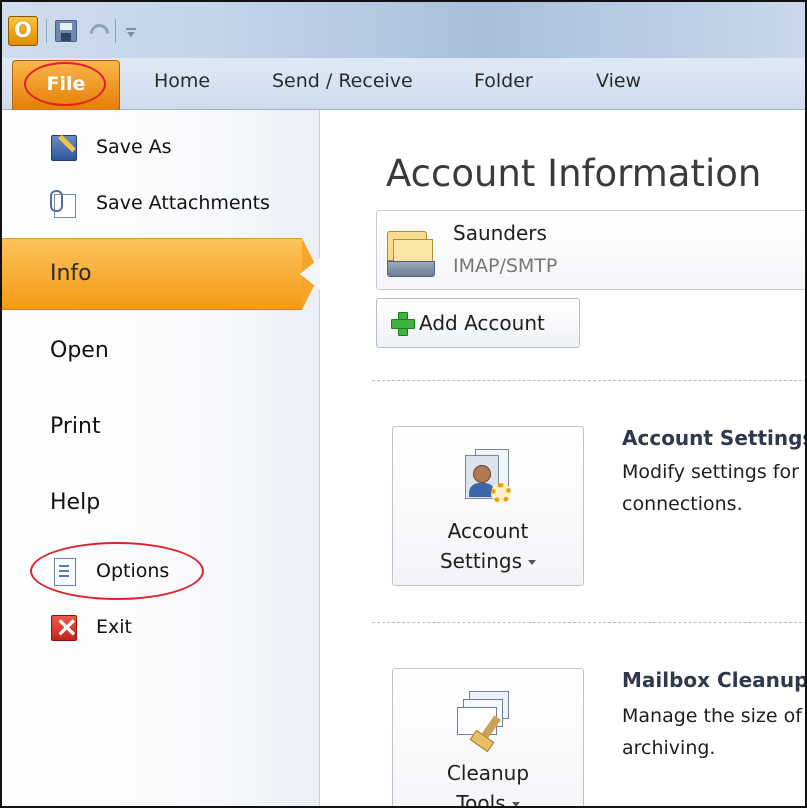  What do you see at coordinates (714, 438) in the screenshot?
I see `account-settings-heading: Account Settings` at bounding box center [714, 438].